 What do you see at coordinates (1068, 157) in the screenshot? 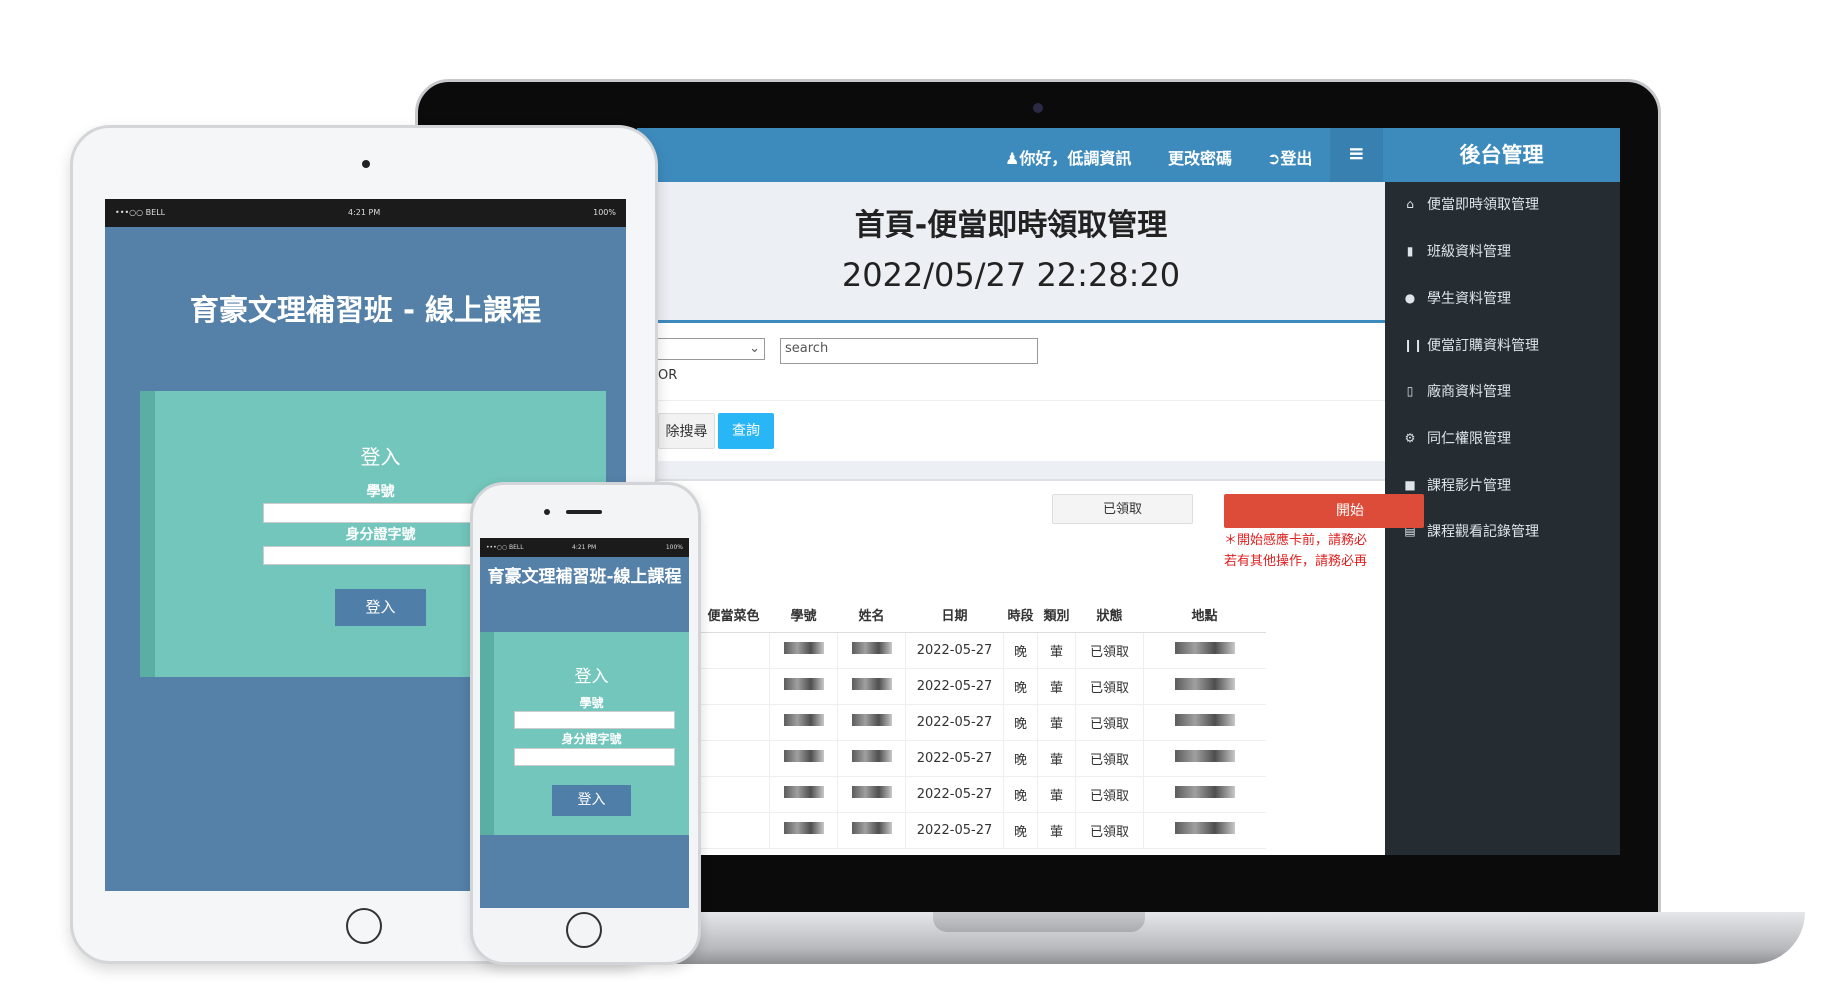
I see `greeting-link: ♟你好，低調資訊` at bounding box center [1068, 157].